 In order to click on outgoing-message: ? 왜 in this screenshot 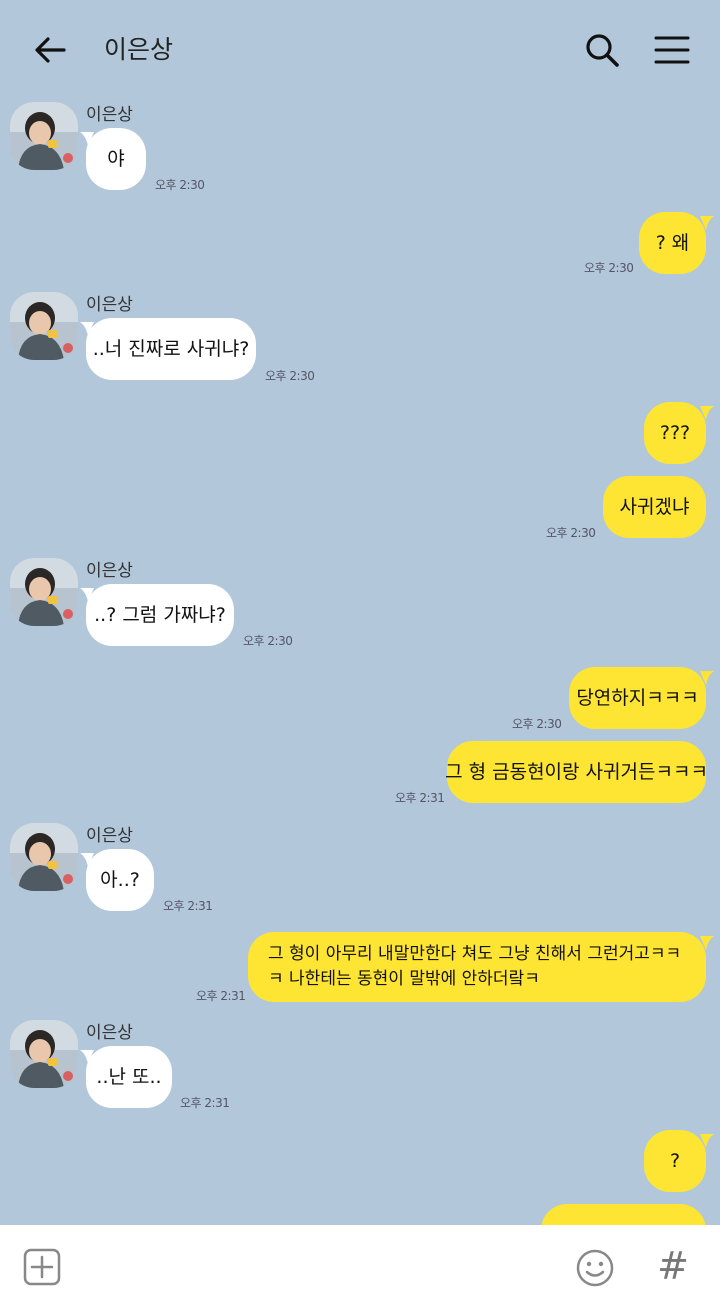, I will do `click(672, 243)`.